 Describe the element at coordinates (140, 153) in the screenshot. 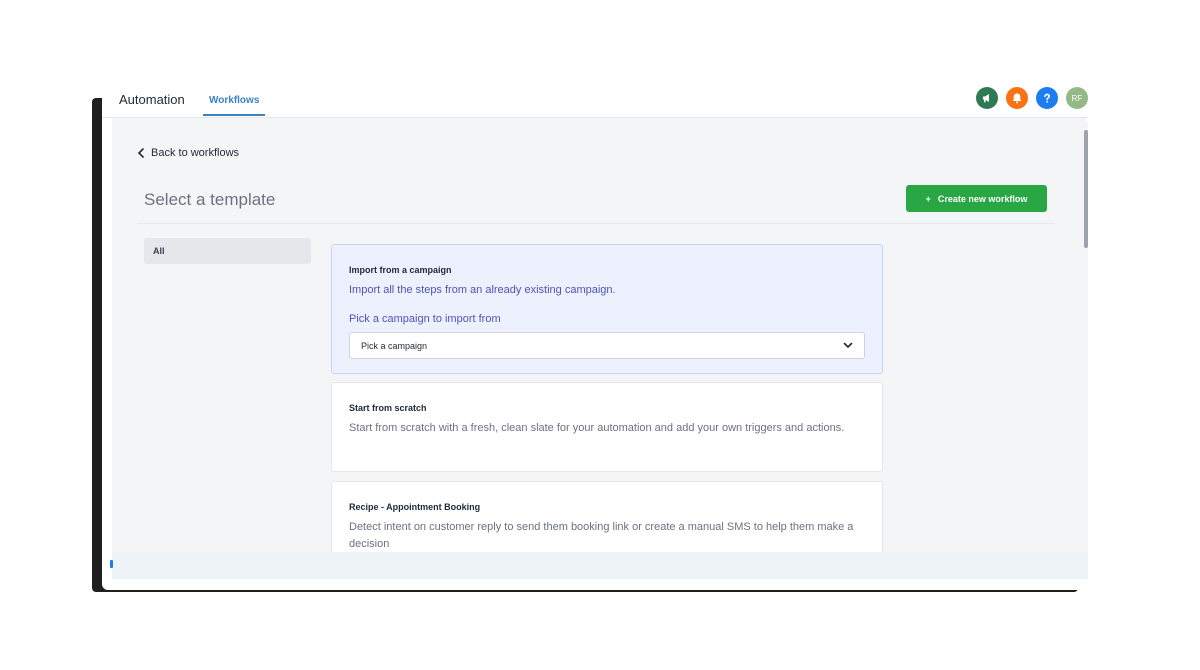

I see `chevron-left-icon` at that location.